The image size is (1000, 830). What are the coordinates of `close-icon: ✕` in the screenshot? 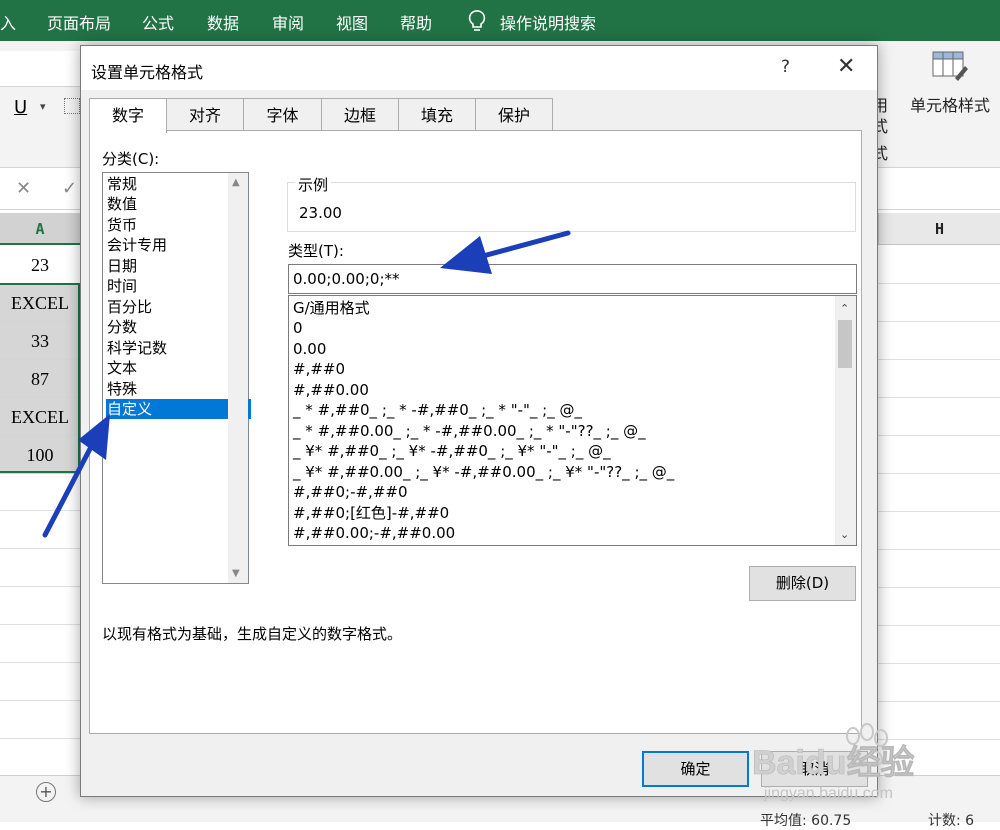 It's located at (846, 66).